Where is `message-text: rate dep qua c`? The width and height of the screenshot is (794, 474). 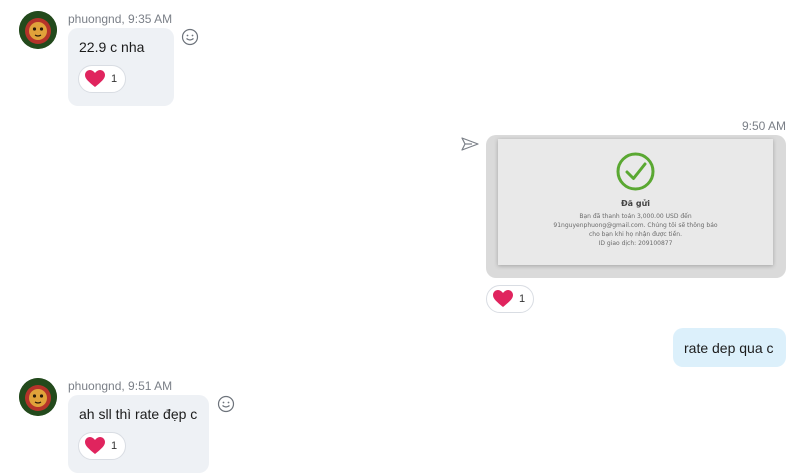
message-text: rate dep qua c is located at coordinates (729, 348).